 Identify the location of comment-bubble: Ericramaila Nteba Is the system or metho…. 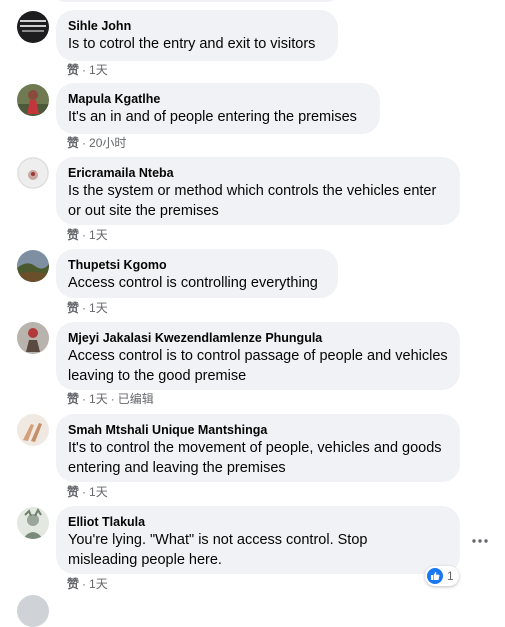
(258, 191).